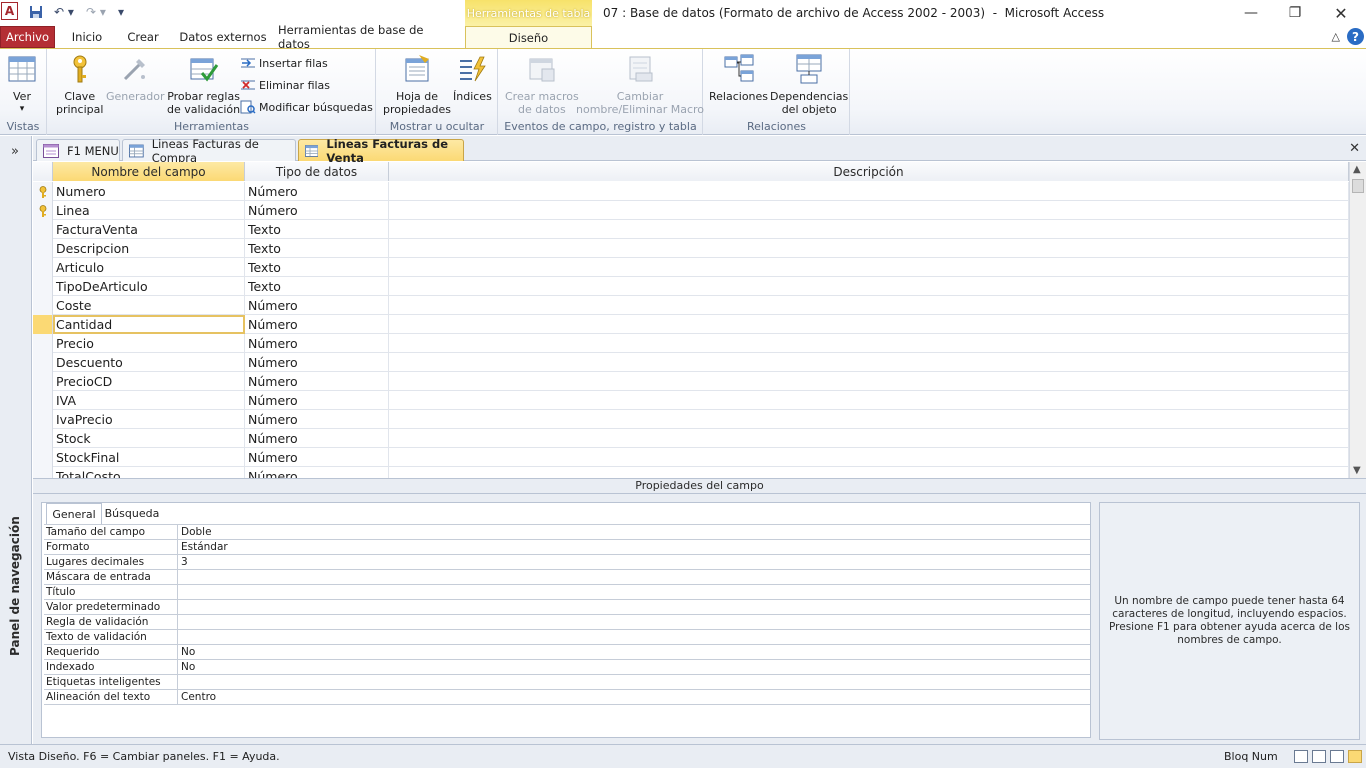 The width and height of the screenshot is (1366, 768). I want to click on header-description: Descripción, so click(869, 171).